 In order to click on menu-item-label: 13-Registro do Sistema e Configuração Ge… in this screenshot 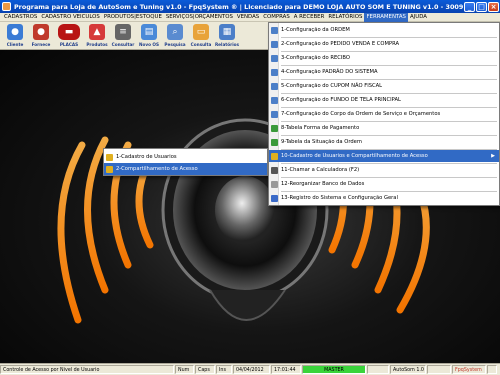, I will do `click(339, 198)`.